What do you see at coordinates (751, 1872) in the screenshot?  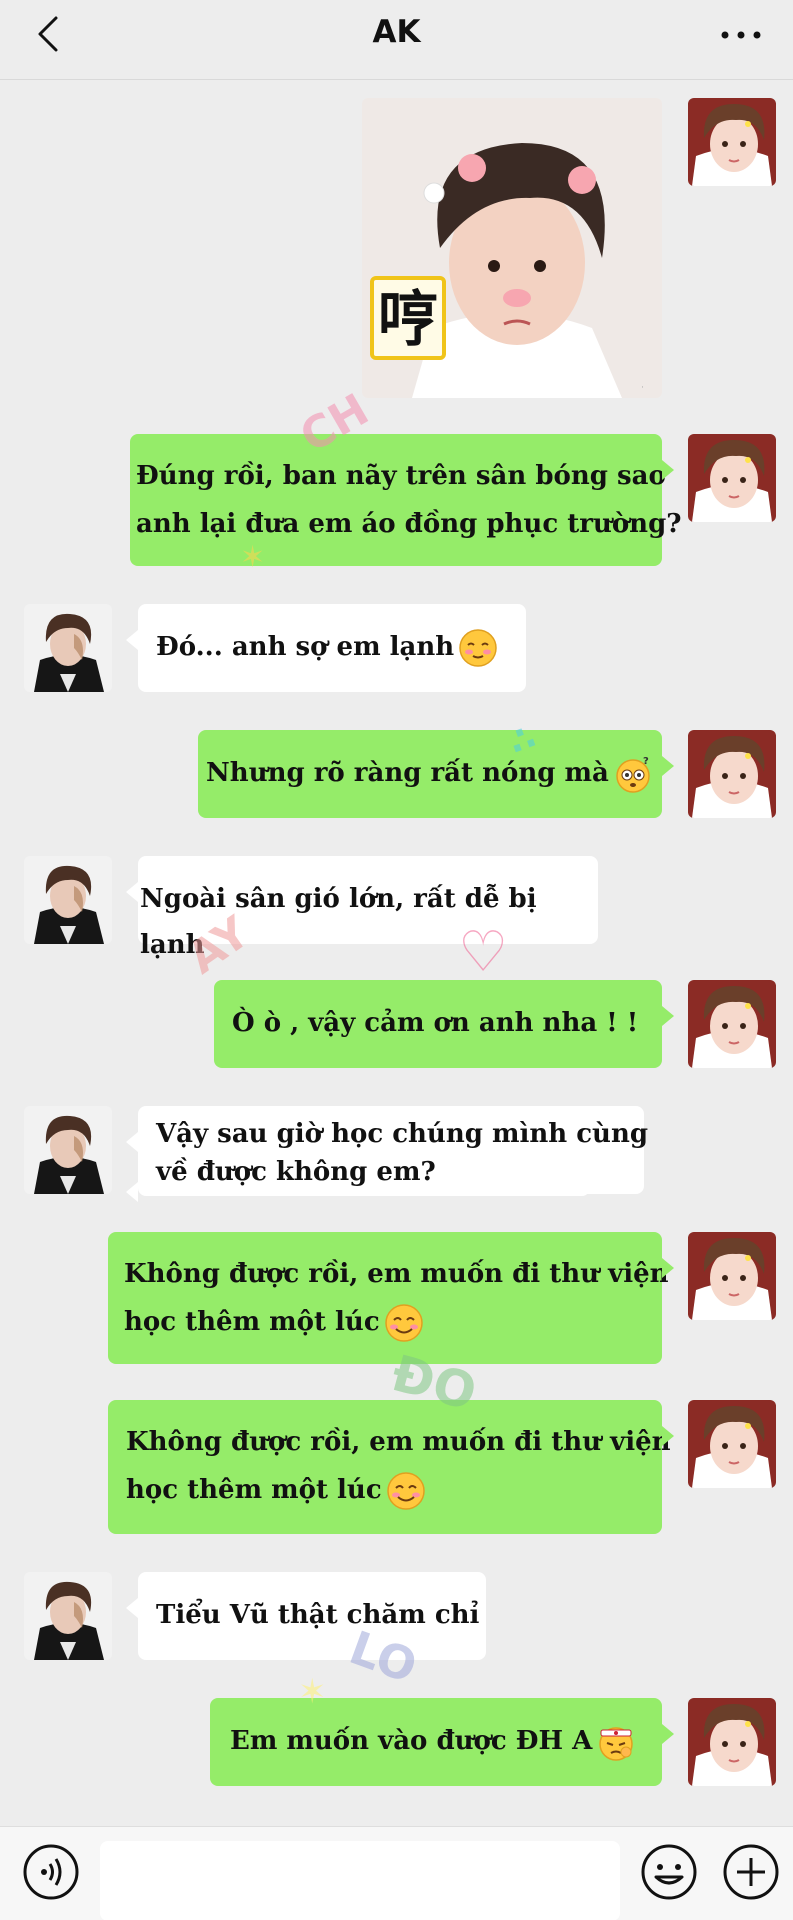 I see `plus-icon` at bounding box center [751, 1872].